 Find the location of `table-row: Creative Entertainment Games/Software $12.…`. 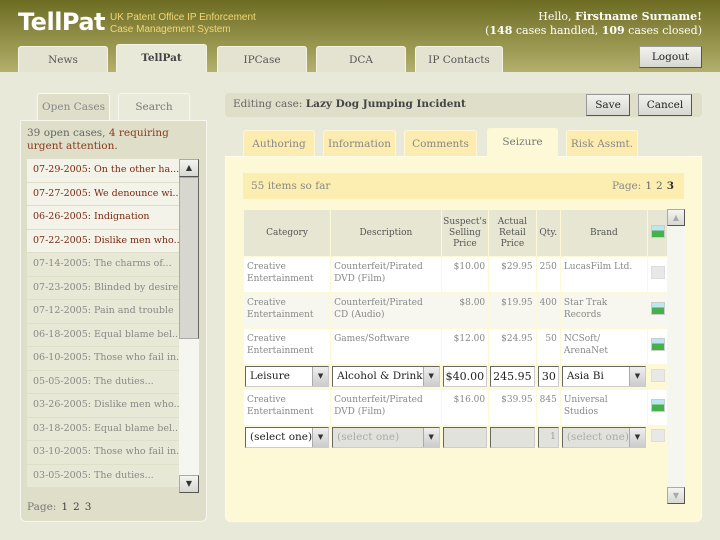

table-row: Creative Entertainment Games/Software $12.… is located at coordinates (456, 346).